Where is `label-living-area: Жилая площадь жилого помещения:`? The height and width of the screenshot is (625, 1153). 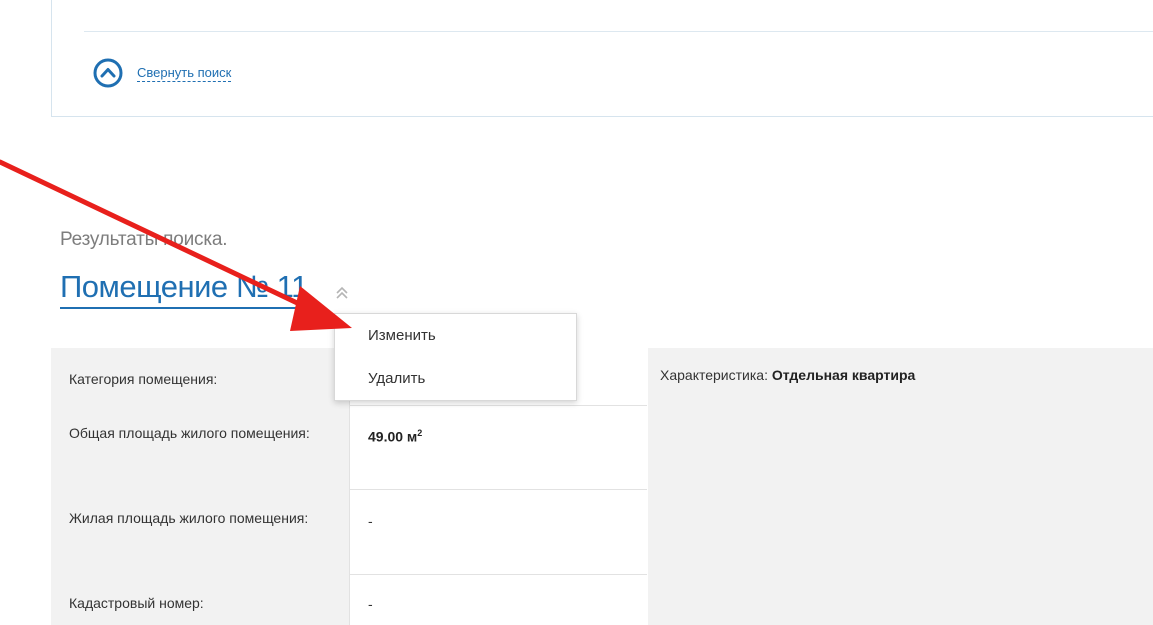 label-living-area: Жилая площадь жилого помещения: is located at coordinates (189, 518).